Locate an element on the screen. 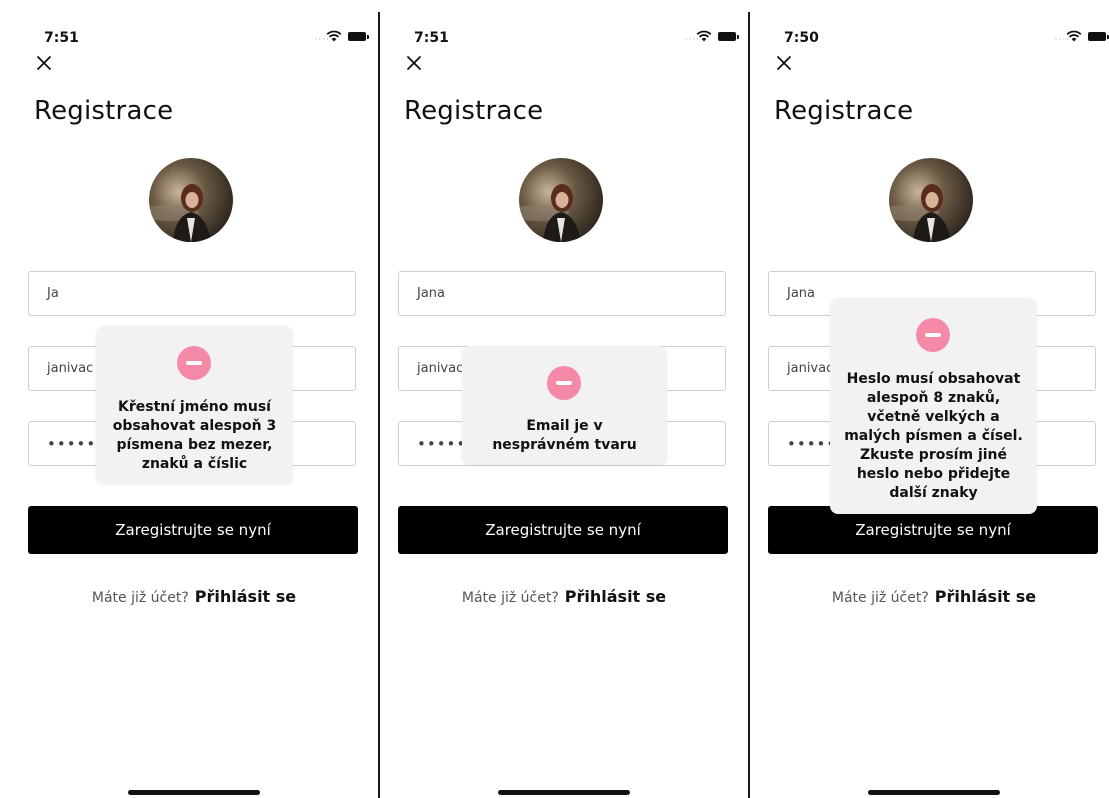 The image size is (1109, 798). first-name-value: Ja is located at coordinates (53, 293).